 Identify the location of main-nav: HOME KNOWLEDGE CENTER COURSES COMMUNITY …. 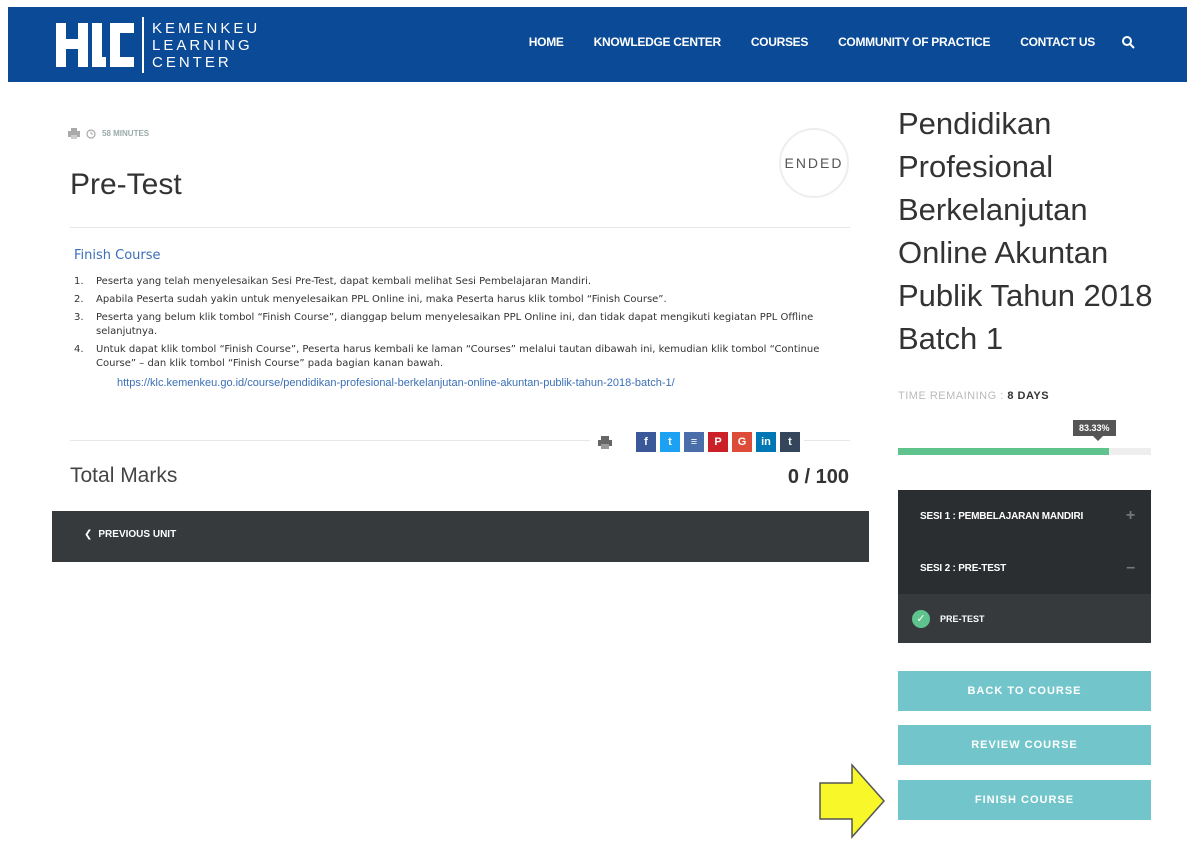
(812, 42).